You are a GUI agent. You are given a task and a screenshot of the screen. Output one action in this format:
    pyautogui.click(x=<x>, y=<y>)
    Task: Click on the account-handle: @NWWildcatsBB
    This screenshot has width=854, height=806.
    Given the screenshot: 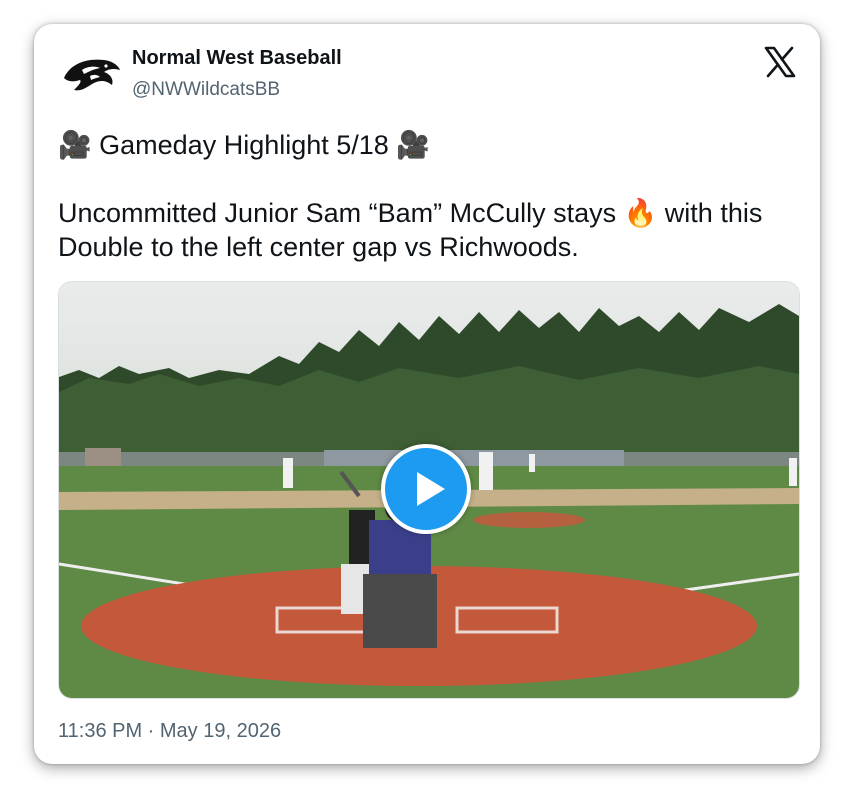 What is the action you would take?
    pyautogui.click(x=237, y=89)
    